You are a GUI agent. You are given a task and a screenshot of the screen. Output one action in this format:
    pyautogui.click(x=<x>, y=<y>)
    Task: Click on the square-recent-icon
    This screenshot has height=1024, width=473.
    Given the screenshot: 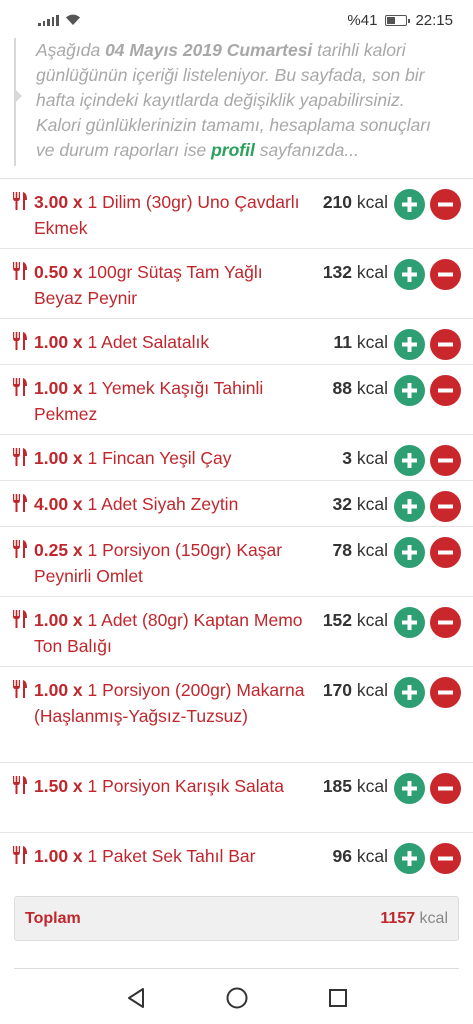 What is the action you would take?
    pyautogui.click(x=337, y=998)
    